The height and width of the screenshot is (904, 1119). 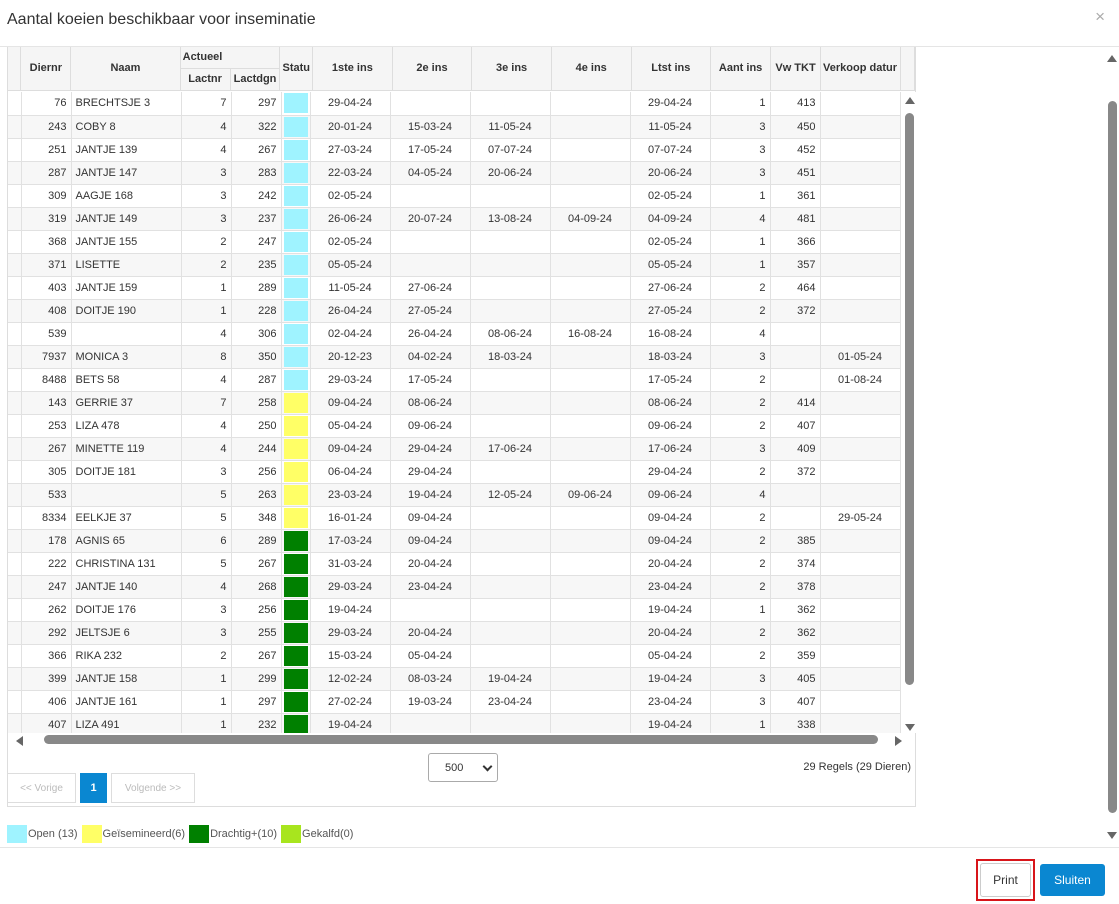 I want to click on col-header-diernr: Diernr, so click(x=46, y=69).